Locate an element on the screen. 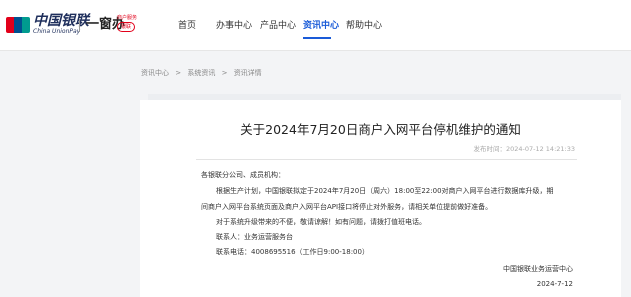 This screenshot has height=297, width=631. nav-help-center: 帮助中心 is located at coordinates (364, 26).